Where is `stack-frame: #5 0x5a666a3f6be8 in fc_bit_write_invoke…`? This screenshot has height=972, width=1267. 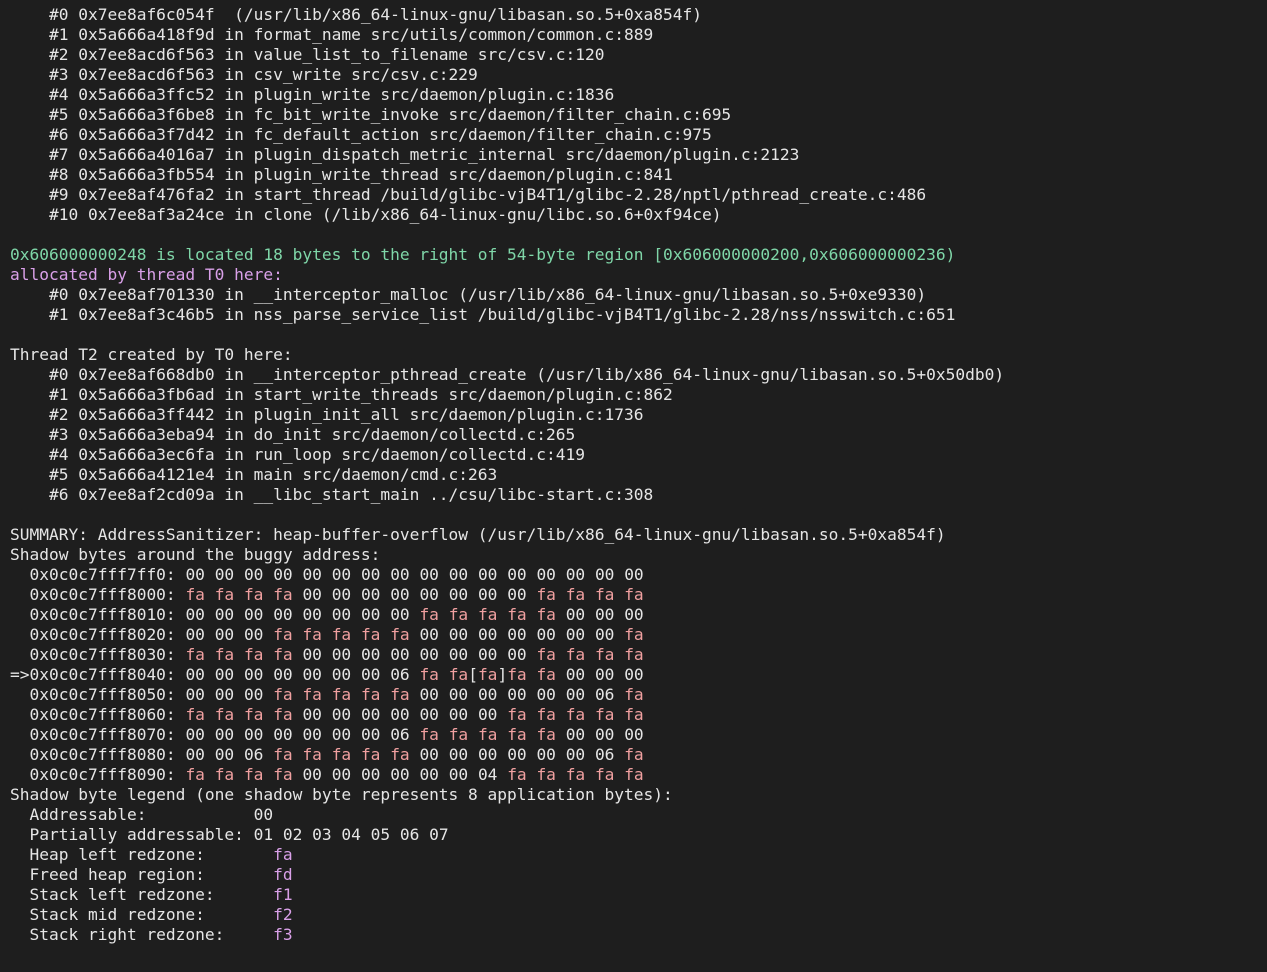 stack-frame: #5 0x5a666a3f6be8 in fc_bit_write_invoke… is located at coordinates (371, 114).